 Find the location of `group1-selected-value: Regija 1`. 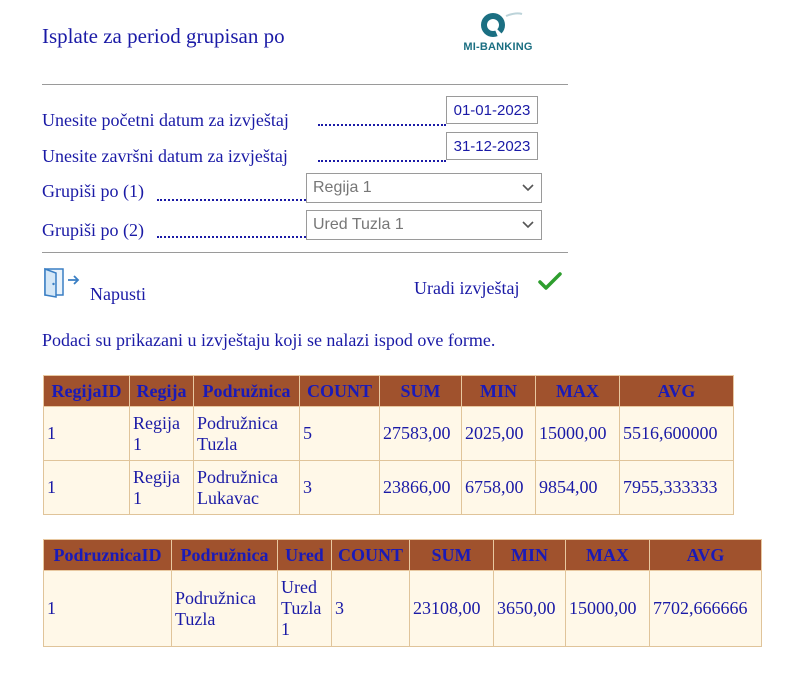

group1-selected-value: Regija 1 is located at coordinates (342, 187).